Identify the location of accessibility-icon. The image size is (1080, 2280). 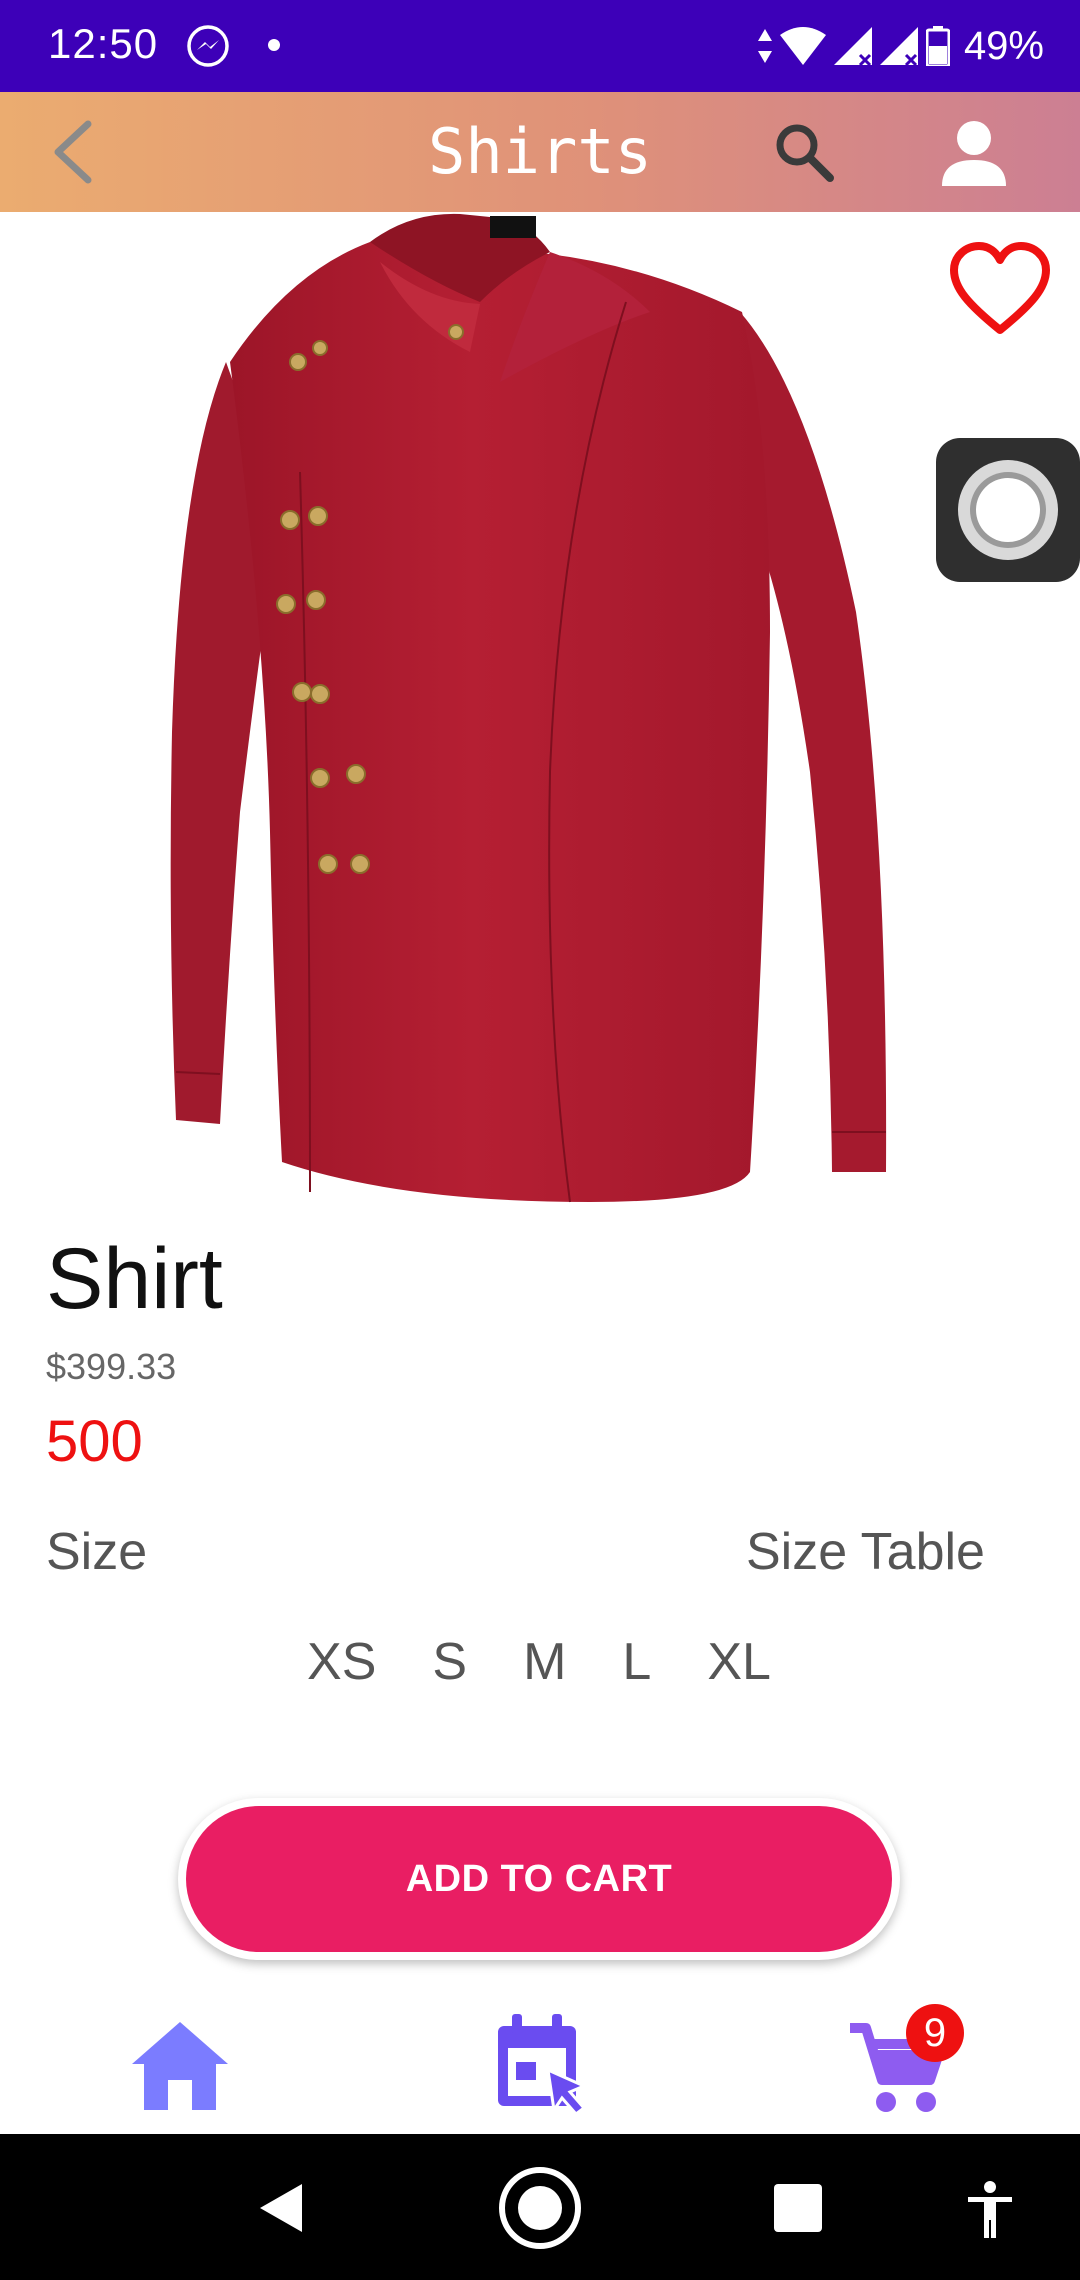
(990, 2210).